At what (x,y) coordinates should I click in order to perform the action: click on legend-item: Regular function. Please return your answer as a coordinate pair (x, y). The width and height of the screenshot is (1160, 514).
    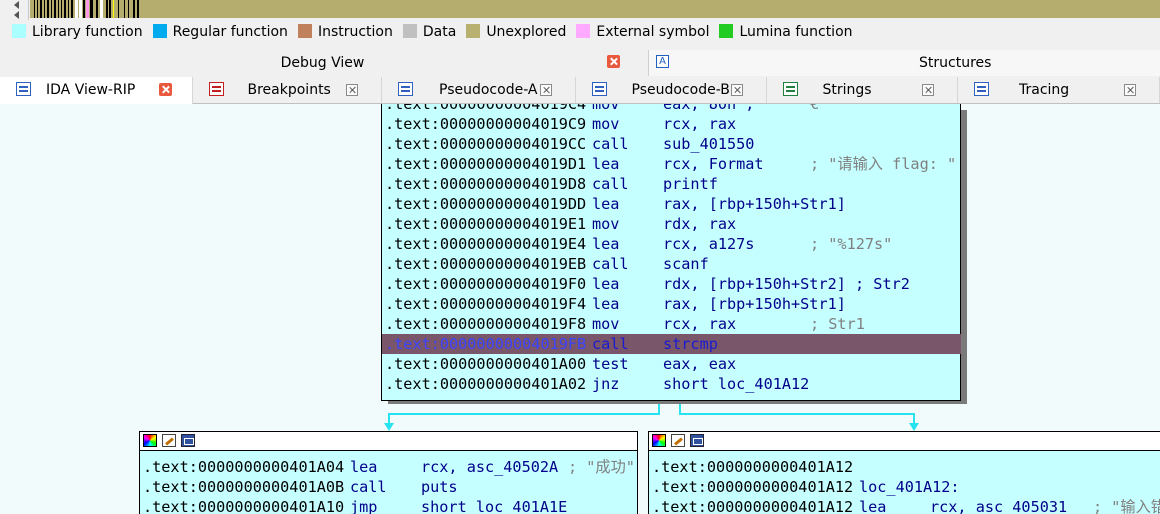
    Looking at the image, I should click on (220, 32).